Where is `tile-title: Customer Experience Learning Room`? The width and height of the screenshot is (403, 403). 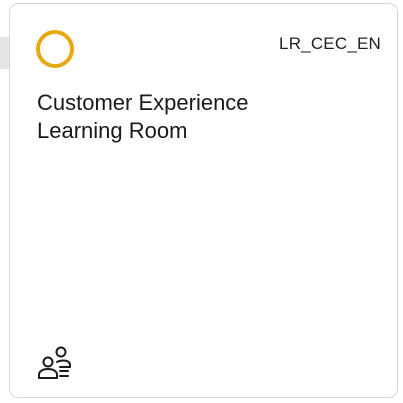 tile-title: Customer Experience Learning Room is located at coordinates (187, 117).